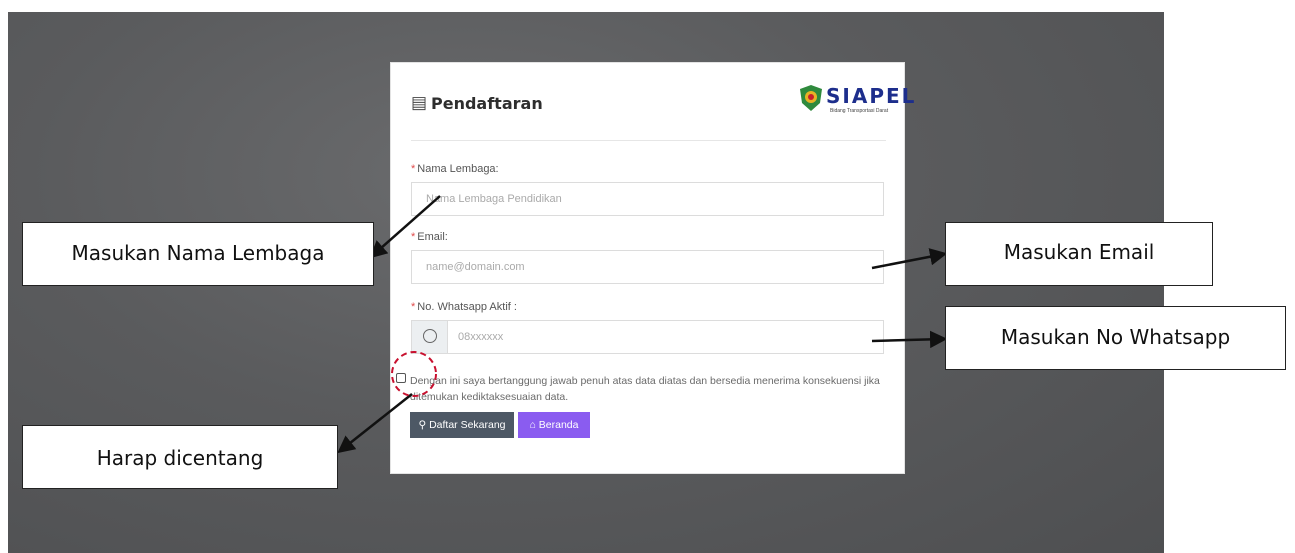 The width and height of the screenshot is (1295, 553). What do you see at coordinates (1079, 254) in the screenshot?
I see `callout-email: Masukan Email` at bounding box center [1079, 254].